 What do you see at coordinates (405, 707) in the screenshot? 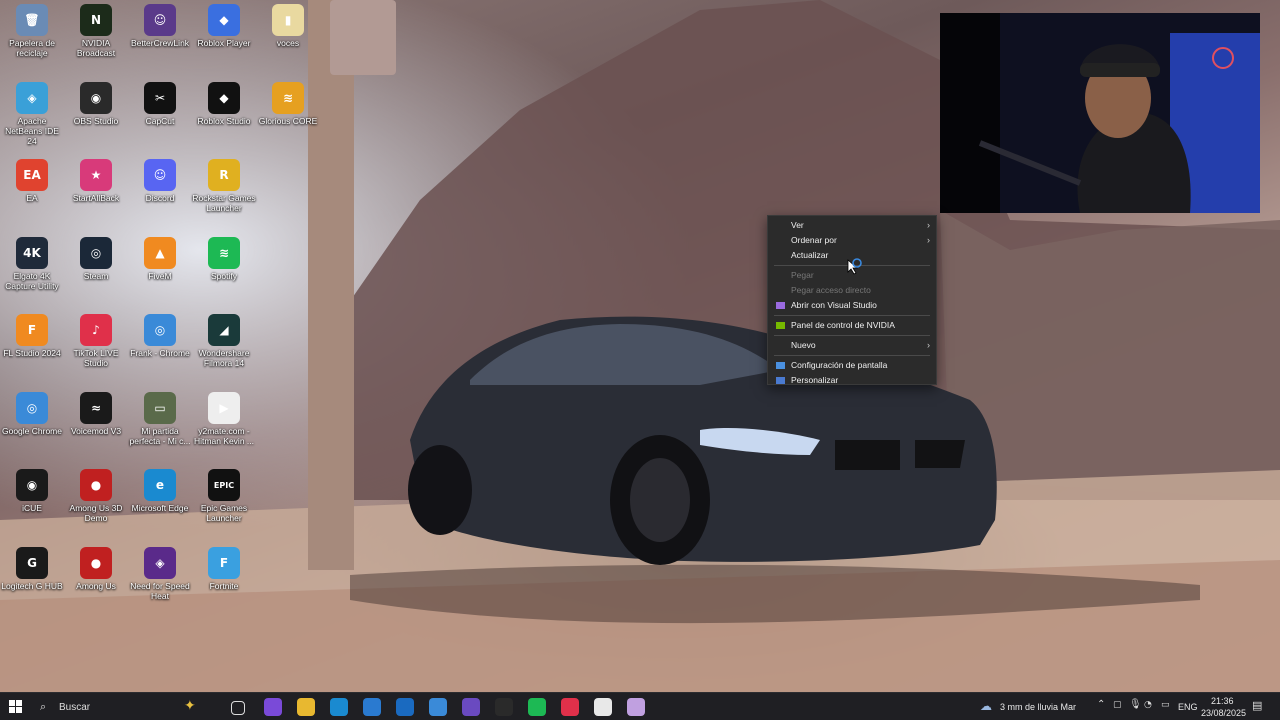
I see `outlook-icon` at bounding box center [405, 707].